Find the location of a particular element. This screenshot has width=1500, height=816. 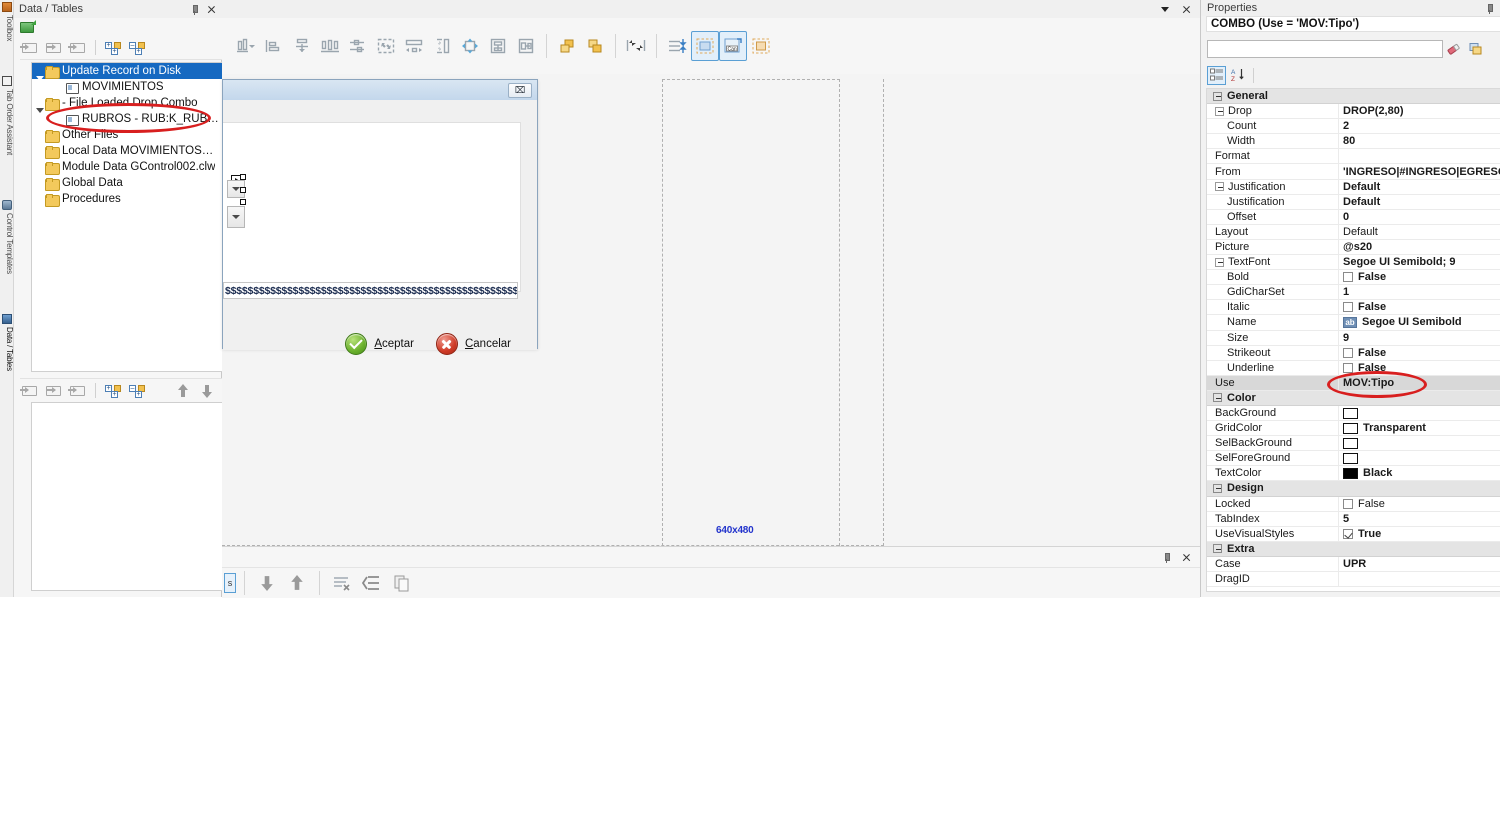

property-row: TabIndex 5 is located at coordinates (1353, 519).